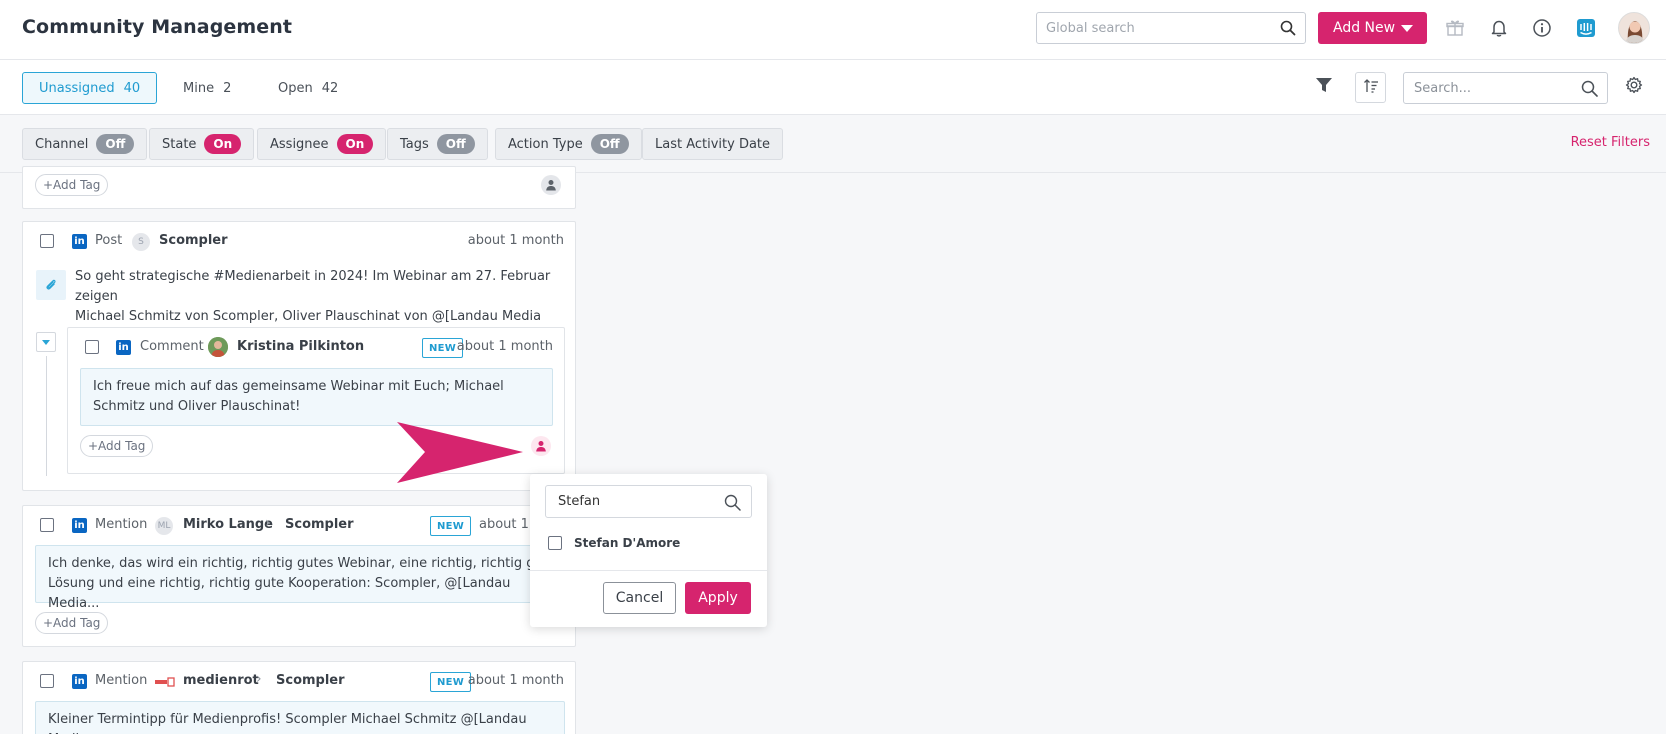 This screenshot has width=1666, height=734. What do you see at coordinates (299, 144) in the screenshot?
I see `filter-label: Assignee` at bounding box center [299, 144].